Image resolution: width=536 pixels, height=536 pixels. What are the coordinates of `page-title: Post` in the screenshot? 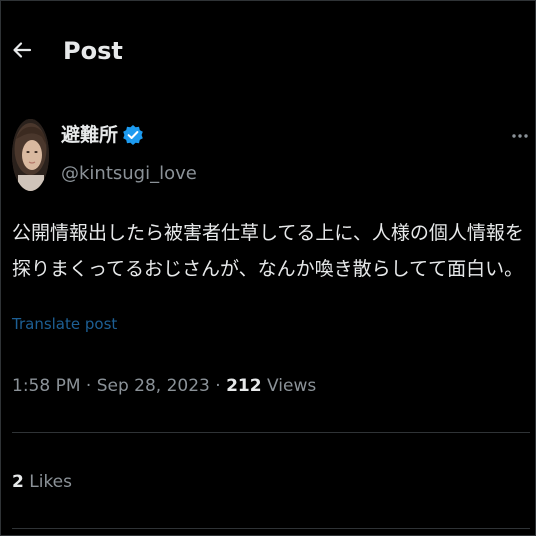 It's located at (93, 51).